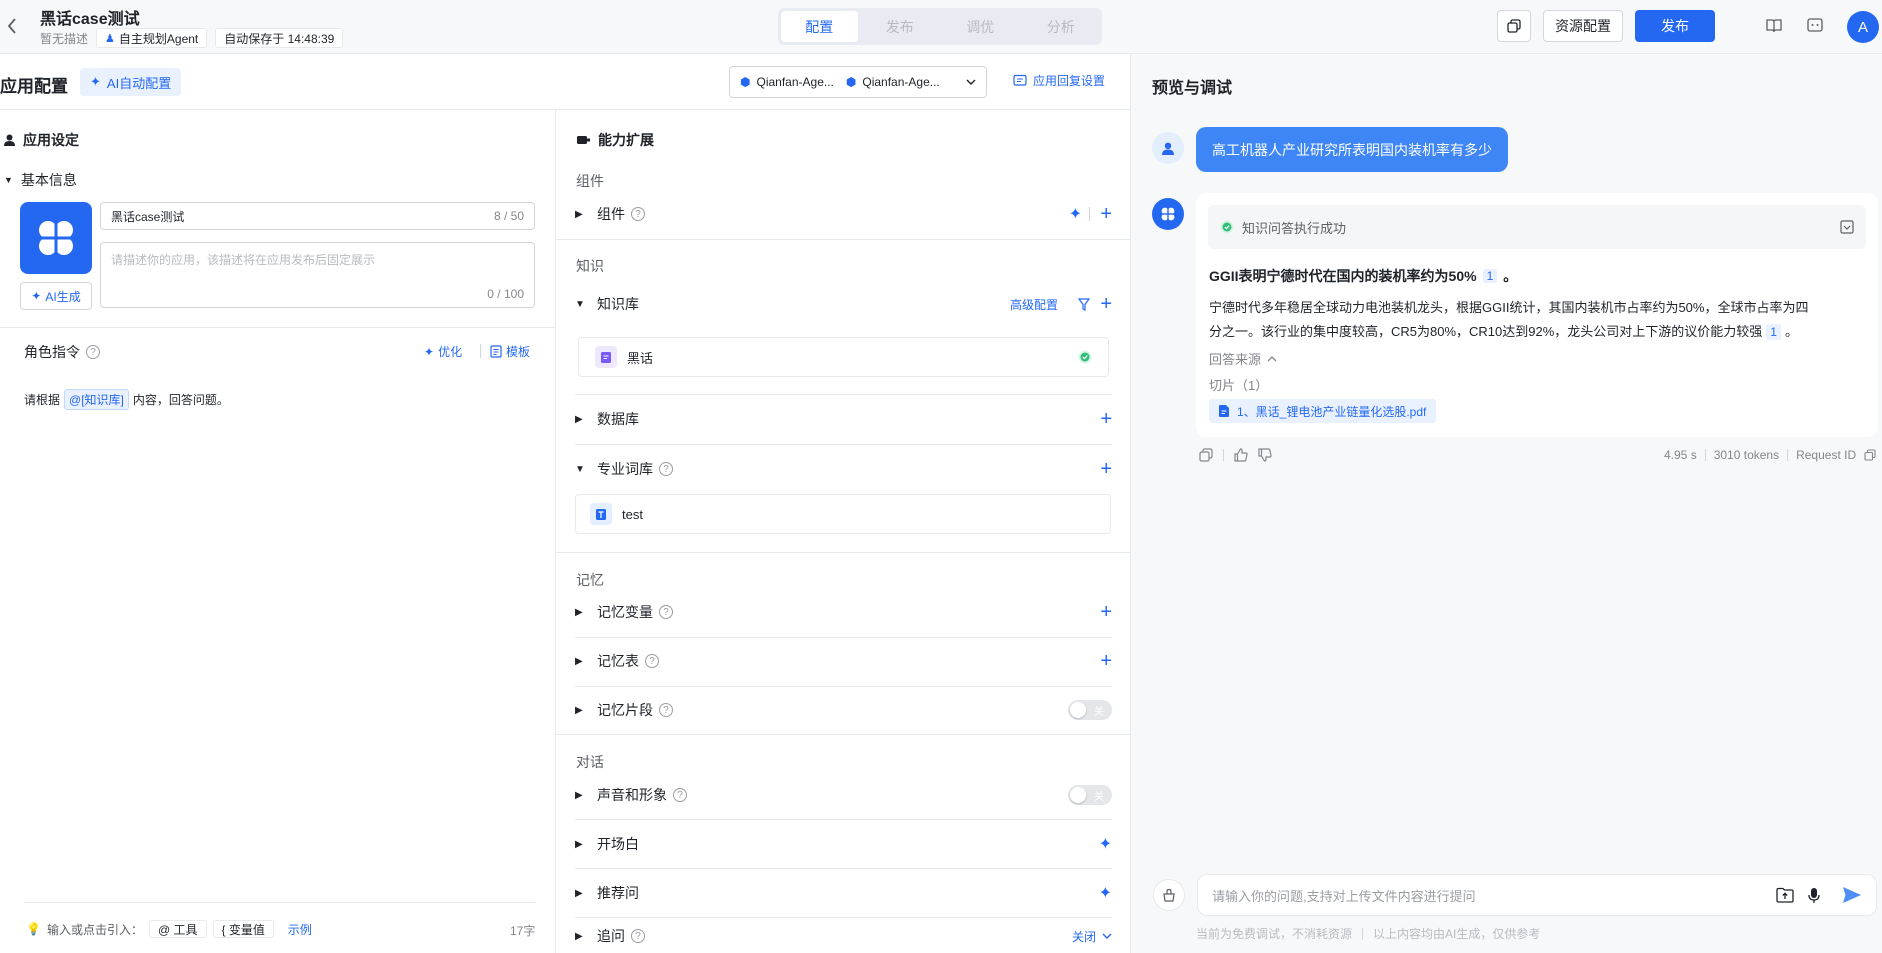  What do you see at coordinates (518, 352) in the screenshot?
I see `template-label: 模板` at bounding box center [518, 352].